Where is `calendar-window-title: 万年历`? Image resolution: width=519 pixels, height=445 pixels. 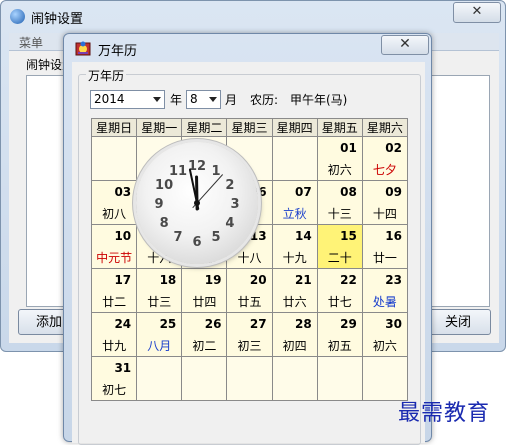
calendar-window-title: 万年历 is located at coordinates (118, 51).